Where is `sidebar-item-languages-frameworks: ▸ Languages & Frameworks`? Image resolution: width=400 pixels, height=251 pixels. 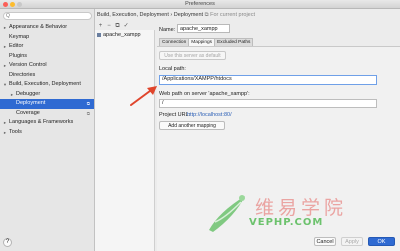 sidebar-item-languages-frameworks: ▸ Languages & Frameworks is located at coordinates (47, 123).